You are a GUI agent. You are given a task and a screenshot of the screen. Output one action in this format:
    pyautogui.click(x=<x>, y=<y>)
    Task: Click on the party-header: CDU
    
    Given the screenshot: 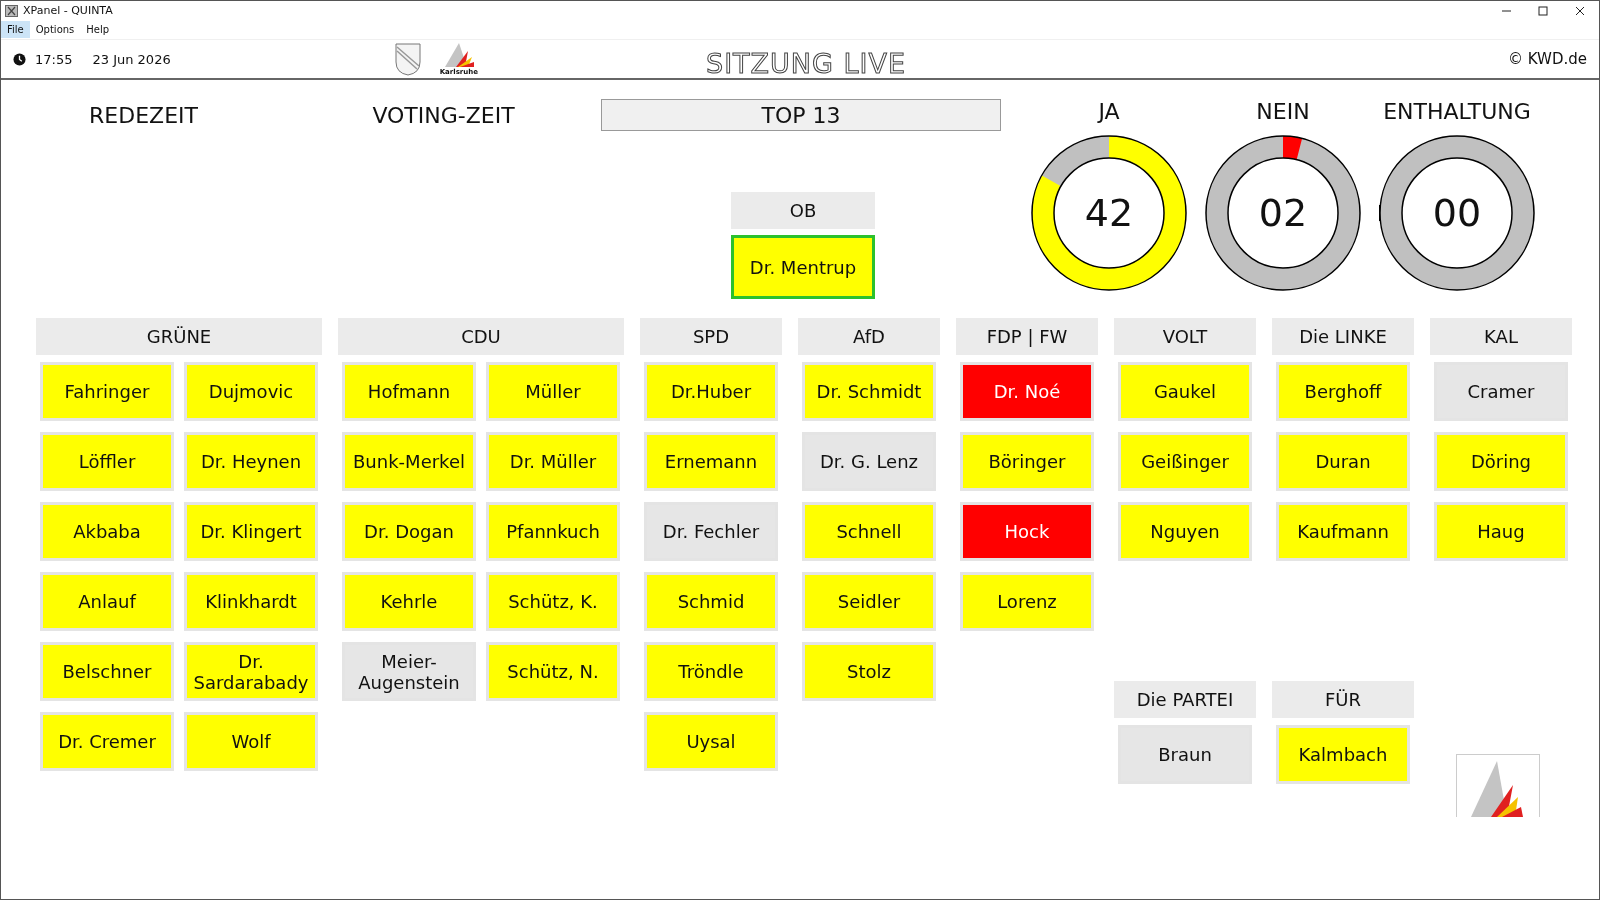 What is the action you would take?
    pyautogui.click(x=481, y=336)
    